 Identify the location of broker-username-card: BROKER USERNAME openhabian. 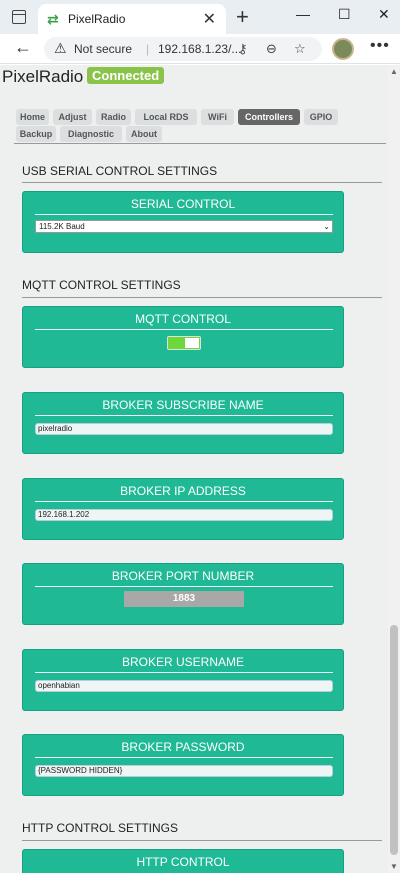
(183, 680).